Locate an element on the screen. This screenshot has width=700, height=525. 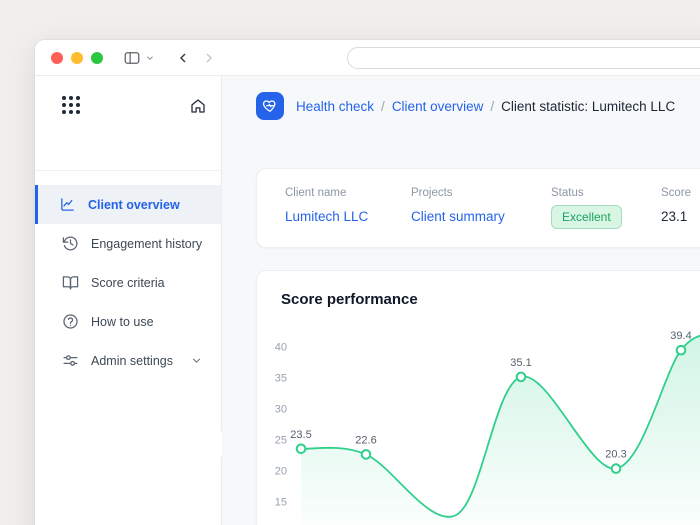
projects-link: Client summary is located at coordinates (458, 216).